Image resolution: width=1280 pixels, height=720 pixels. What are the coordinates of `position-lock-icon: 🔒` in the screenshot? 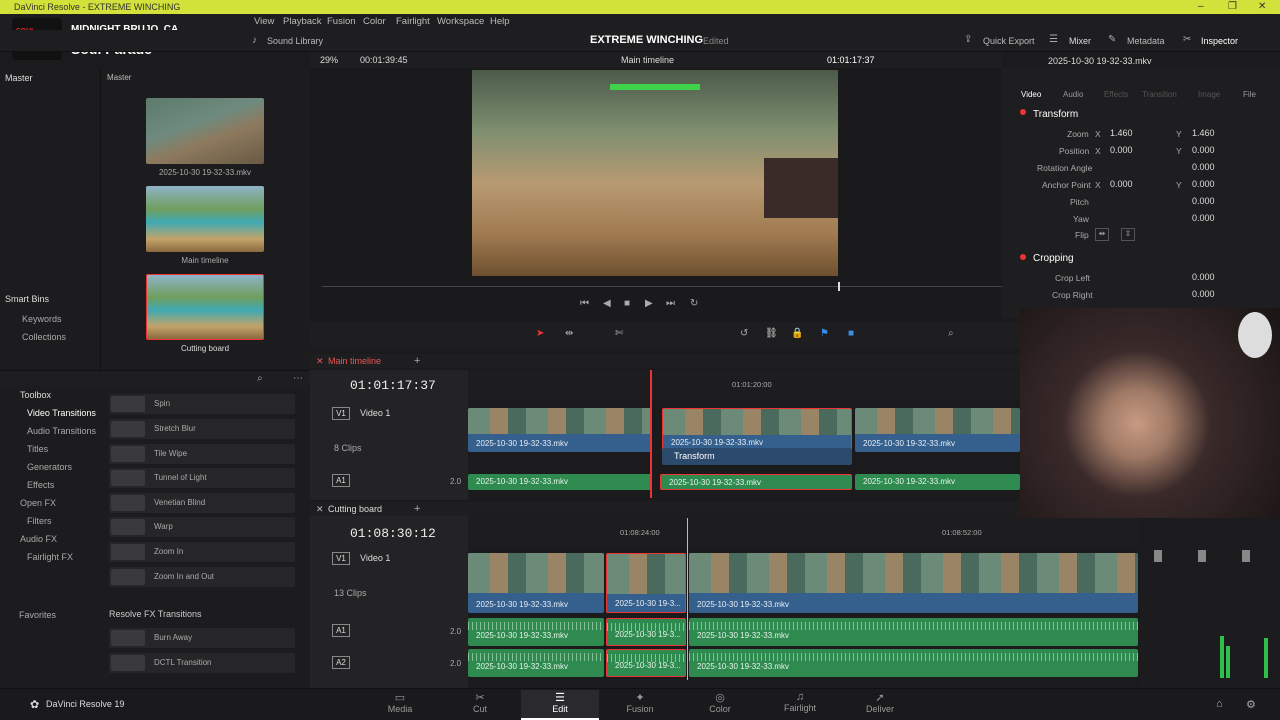 It's located at (797, 333).